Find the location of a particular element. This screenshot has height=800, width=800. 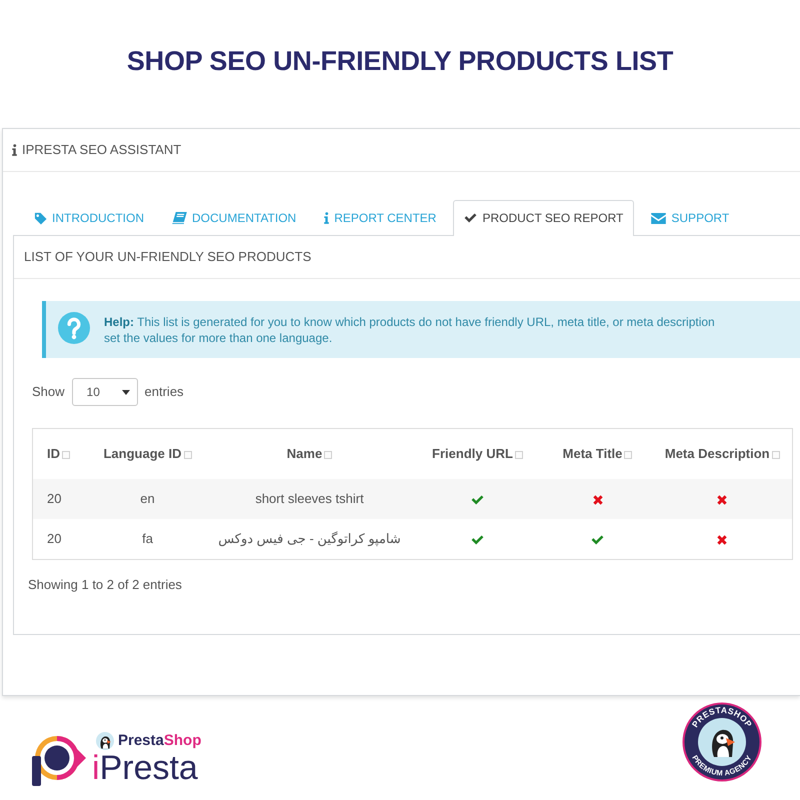

table-cell: short sleeves tshirt is located at coordinates (309, 499).